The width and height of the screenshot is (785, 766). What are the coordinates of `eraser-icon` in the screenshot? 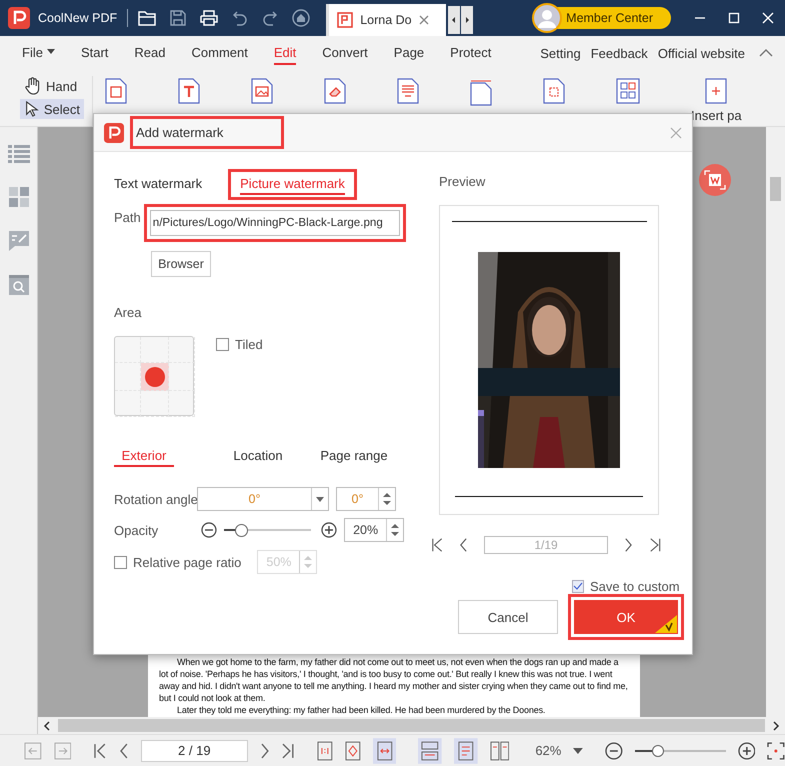 It's located at (335, 91).